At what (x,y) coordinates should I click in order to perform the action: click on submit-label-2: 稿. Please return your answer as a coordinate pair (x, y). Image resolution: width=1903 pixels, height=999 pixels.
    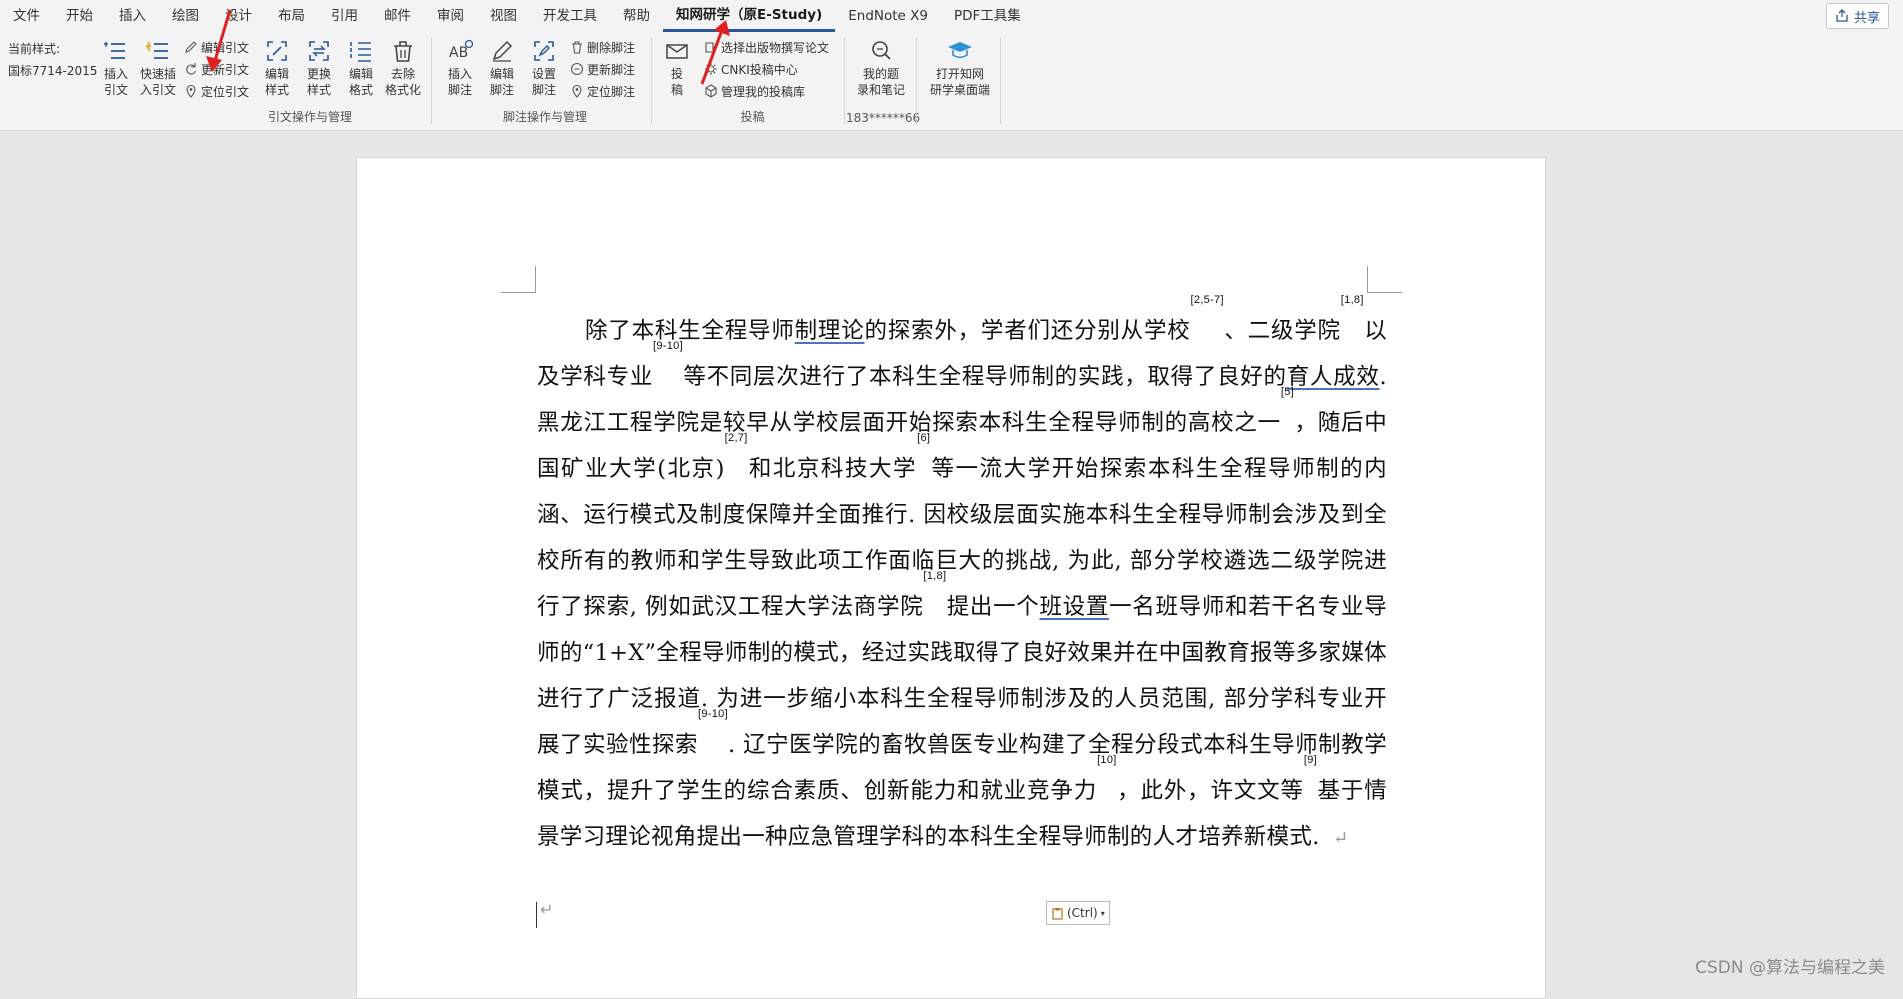
    Looking at the image, I should click on (676, 90).